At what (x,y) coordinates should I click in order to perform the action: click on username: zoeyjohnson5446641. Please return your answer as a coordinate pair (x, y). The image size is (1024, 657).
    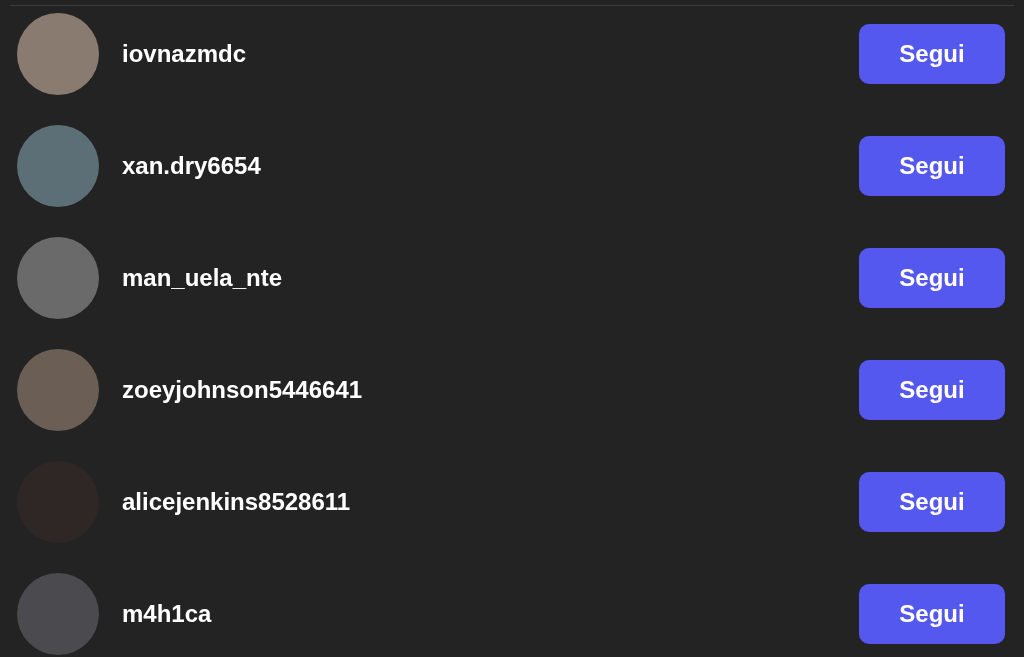
    Looking at the image, I should click on (490, 390).